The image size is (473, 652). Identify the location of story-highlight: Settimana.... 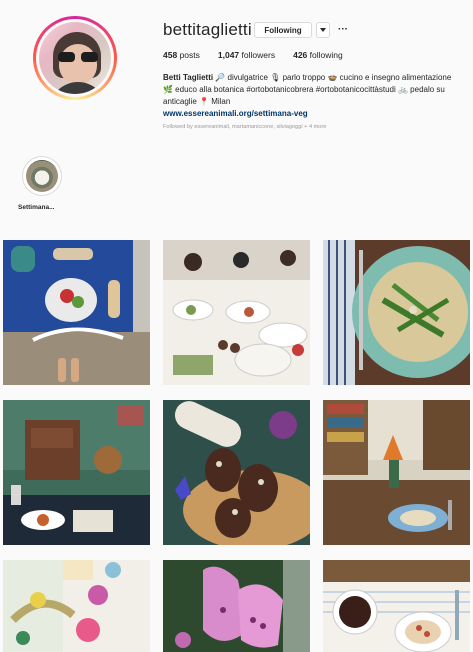
(40, 183).